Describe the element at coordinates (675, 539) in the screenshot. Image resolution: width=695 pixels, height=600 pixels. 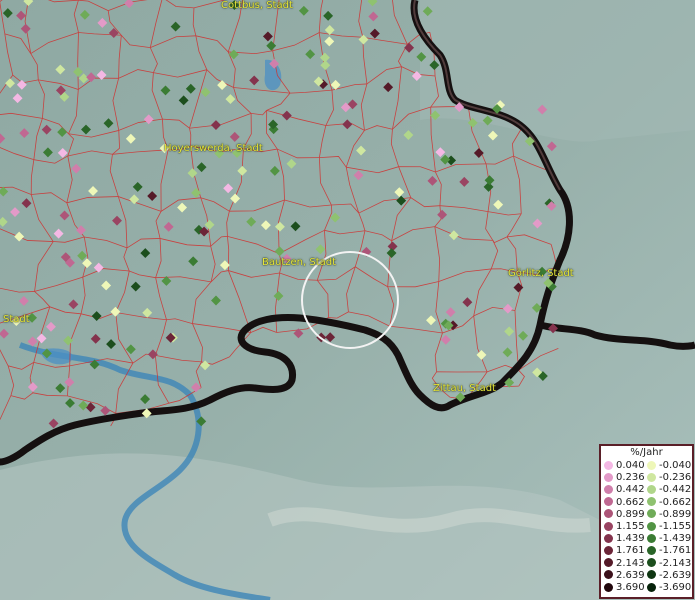
I see `legend-label: -1.439` at that location.